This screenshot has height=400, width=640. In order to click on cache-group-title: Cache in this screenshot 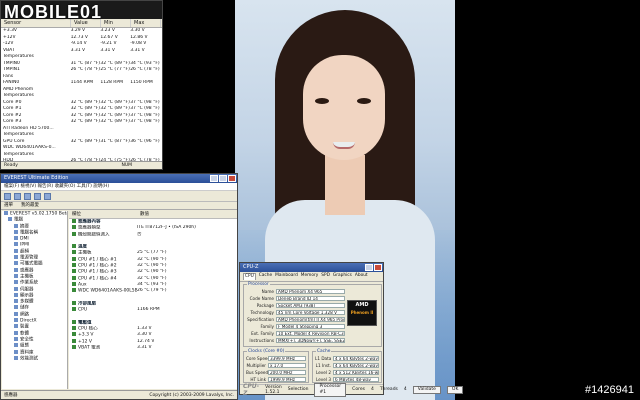, I will do `click(324, 351)`.